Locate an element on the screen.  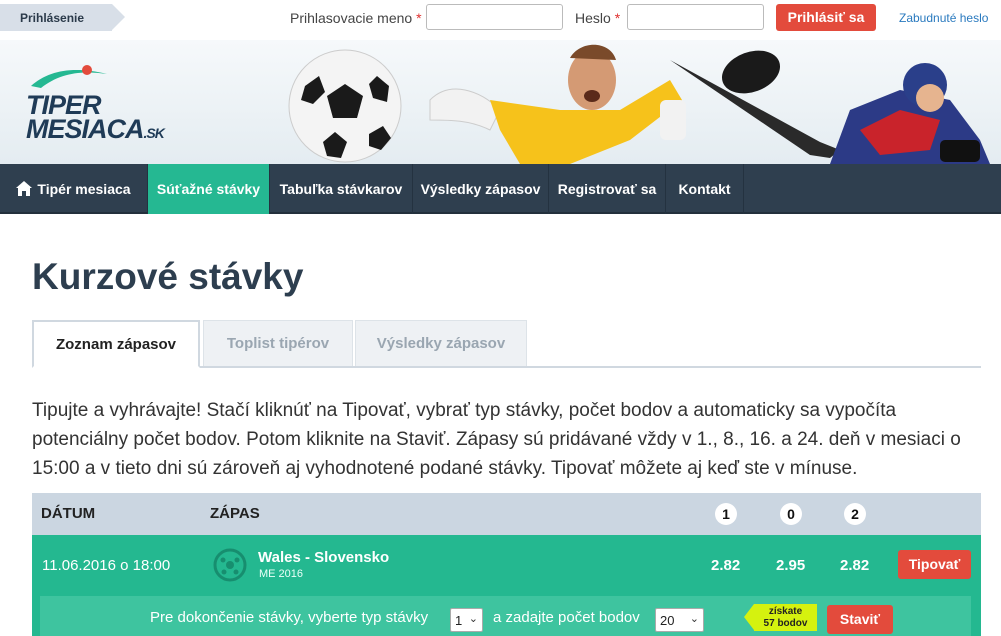
password-input is located at coordinates (695, 17).